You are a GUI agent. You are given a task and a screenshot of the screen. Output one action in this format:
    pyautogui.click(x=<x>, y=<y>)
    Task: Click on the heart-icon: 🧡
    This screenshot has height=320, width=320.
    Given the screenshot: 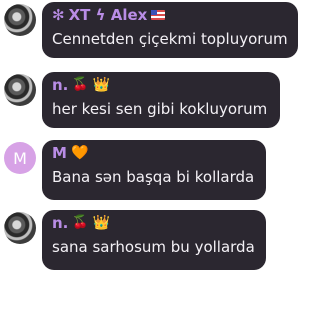 What is the action you would take?
    pyautogui.click(x=79, y=153)
    